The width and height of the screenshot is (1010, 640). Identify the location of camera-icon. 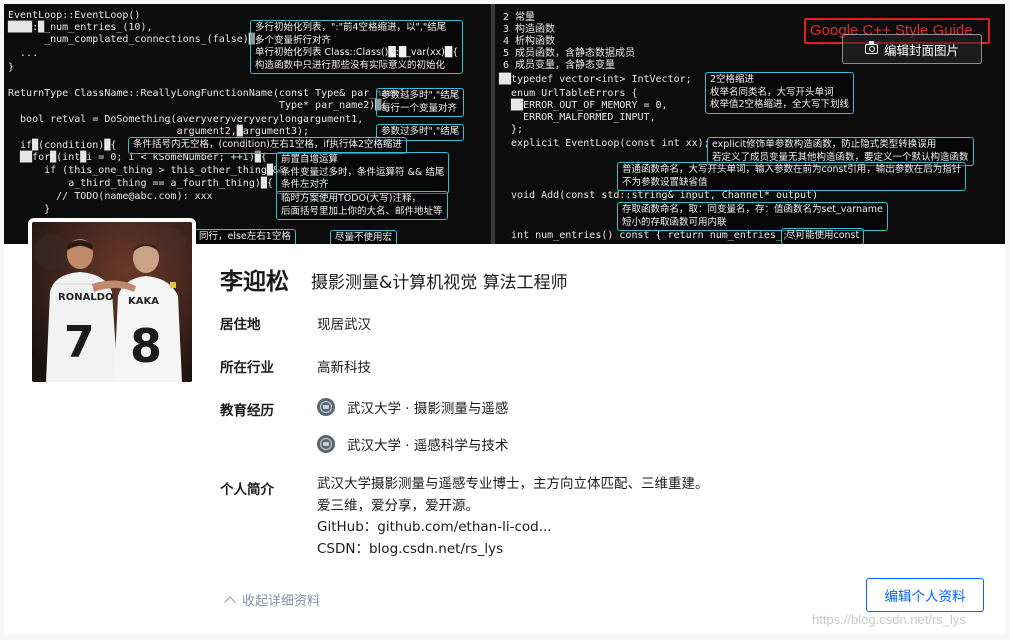
(871, 47).